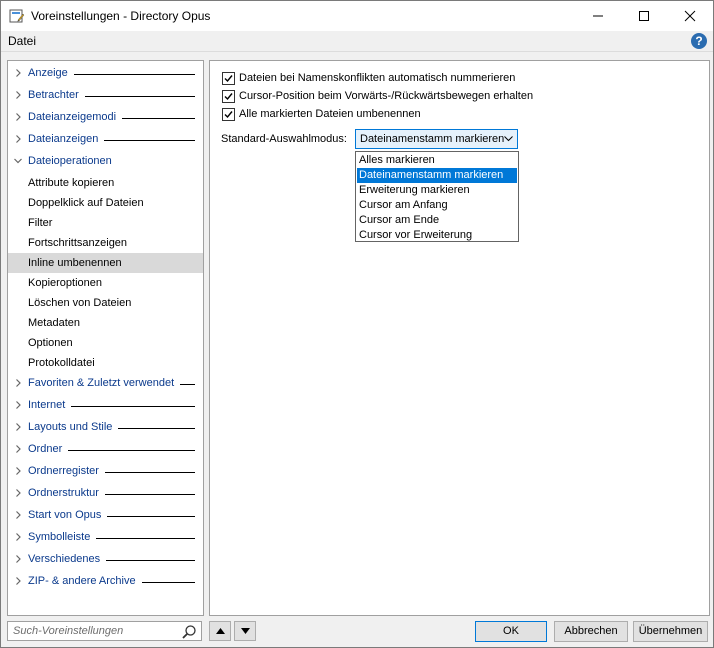 This screenshot has height=648, width=714. I want to click on close-button, so click(690, 16).